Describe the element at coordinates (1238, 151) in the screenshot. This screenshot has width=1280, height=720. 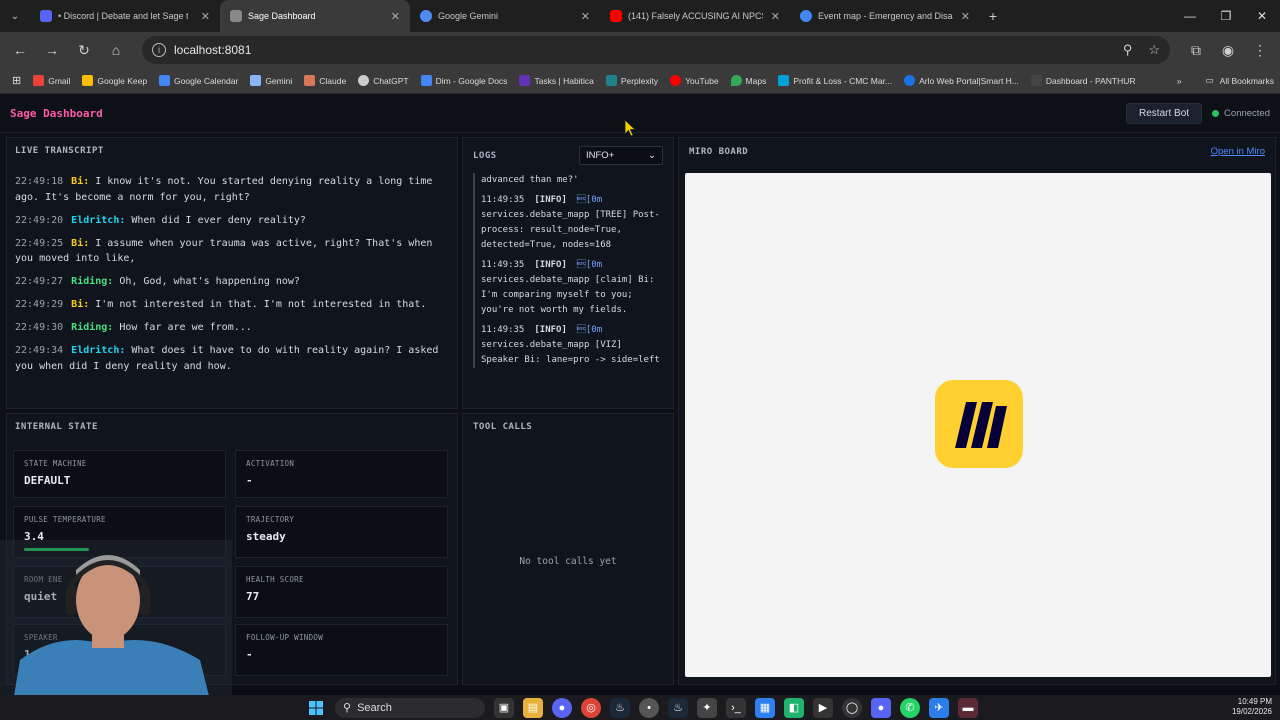
I see `open-in-miro-link: Open in Miro` at that location.